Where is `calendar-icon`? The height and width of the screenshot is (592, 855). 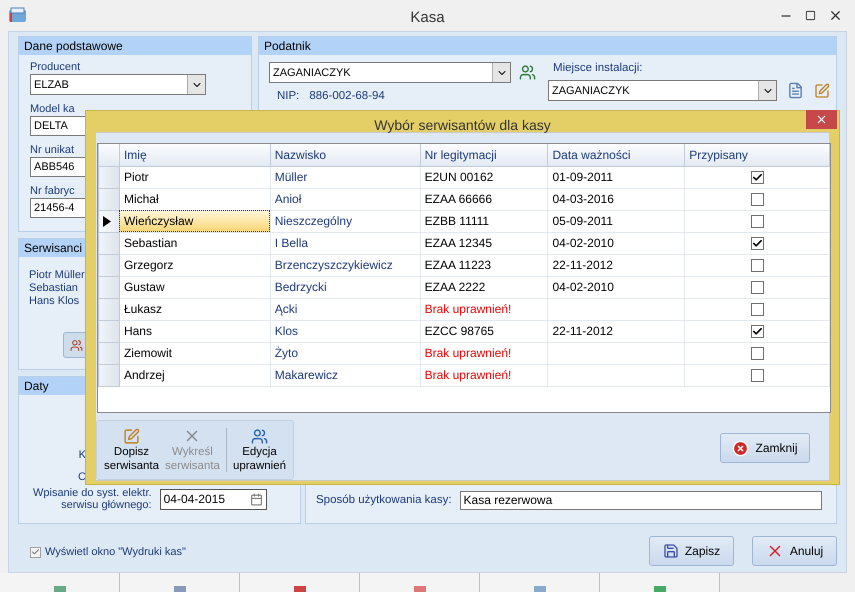
calendar-icon is located at coordinates (256, 499).